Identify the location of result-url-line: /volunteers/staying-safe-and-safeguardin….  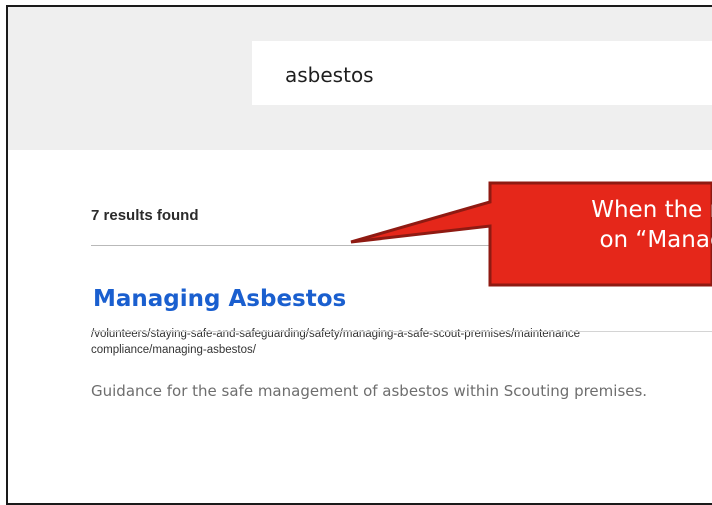
(336, 334).